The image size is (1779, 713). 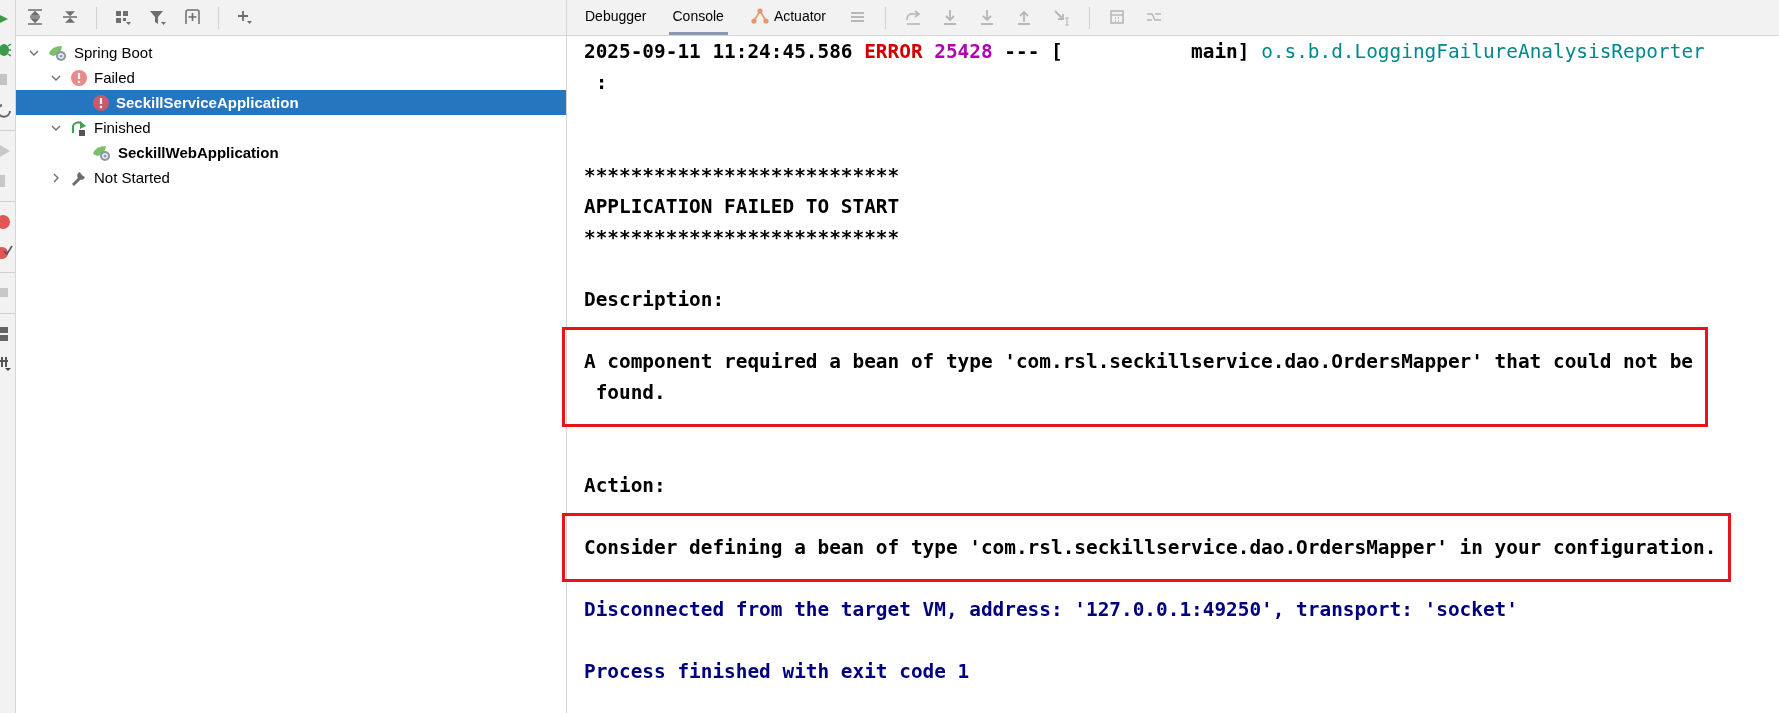 What do you see at coordinates (1139, 362) in the screenshot?
I see `console-line: A component required a bean of type 'com.rsl.seckillservice.dao.OrdersMapper' that could not be` at bounding box center [1139, 362].